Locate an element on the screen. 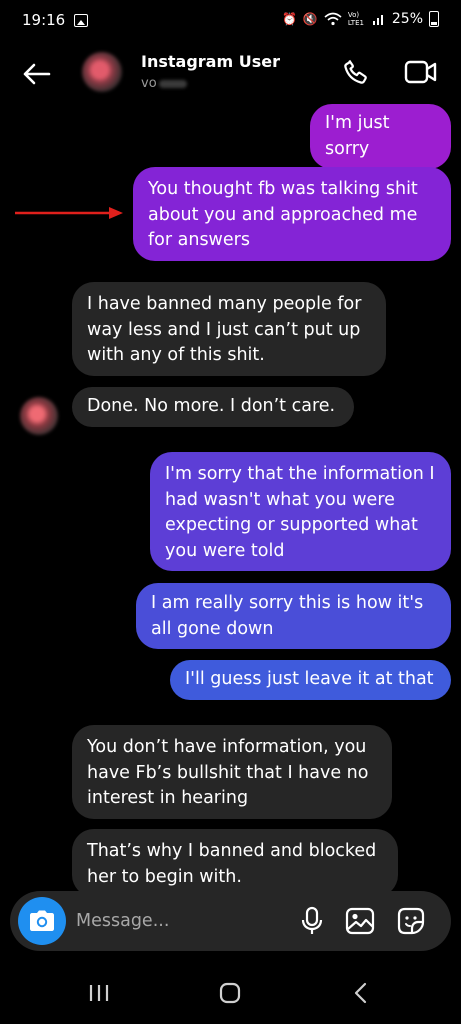 The width and height of the screenshot is (461, 1024). message-input is located at coordinates (176, 921).